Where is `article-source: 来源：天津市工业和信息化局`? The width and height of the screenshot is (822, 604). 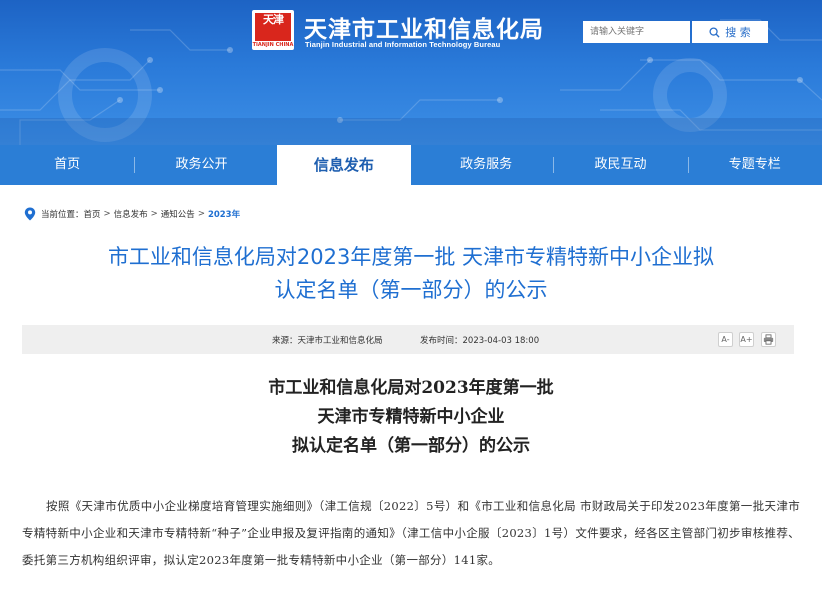 article-source: 来源：天津市工业和信息化局 is located at coordinates (327, 341).